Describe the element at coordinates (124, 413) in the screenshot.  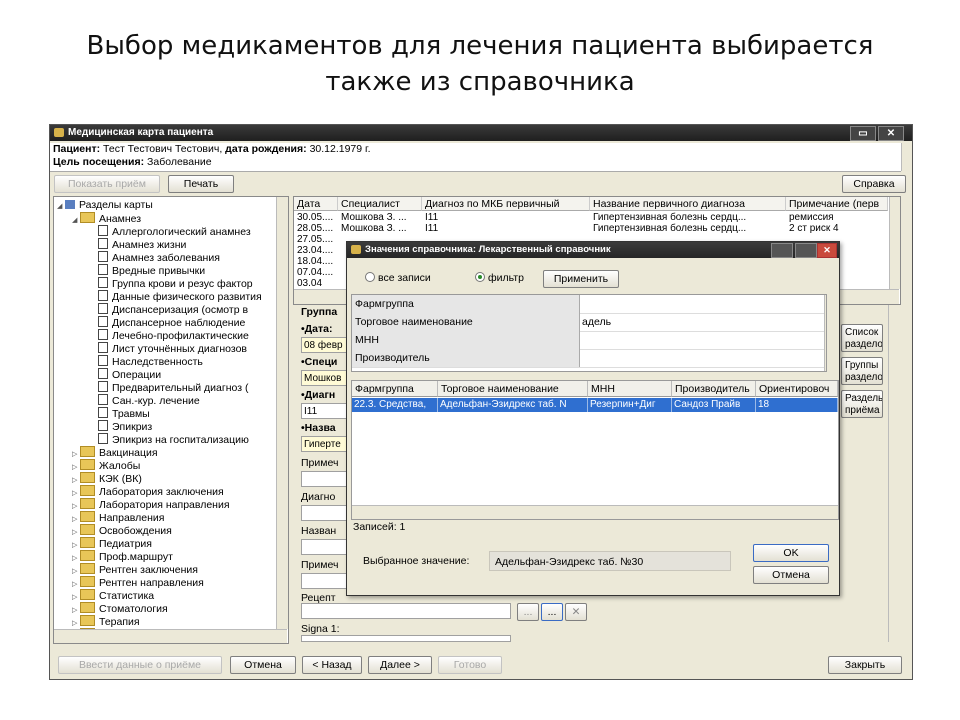
I see `tree-item: Травмы` at that location.